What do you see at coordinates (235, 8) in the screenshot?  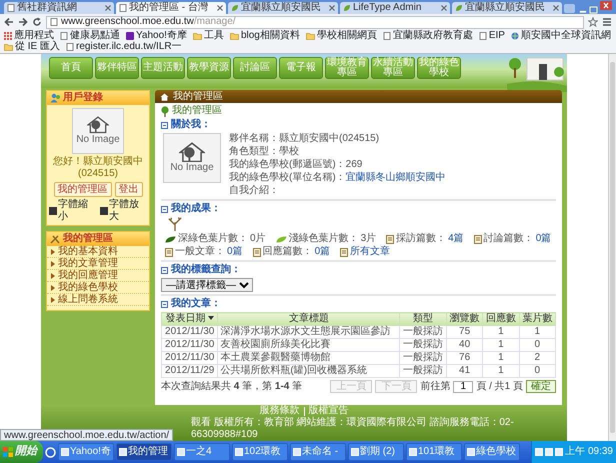 I see `leaf-icon` at bounding box center [235, 8].